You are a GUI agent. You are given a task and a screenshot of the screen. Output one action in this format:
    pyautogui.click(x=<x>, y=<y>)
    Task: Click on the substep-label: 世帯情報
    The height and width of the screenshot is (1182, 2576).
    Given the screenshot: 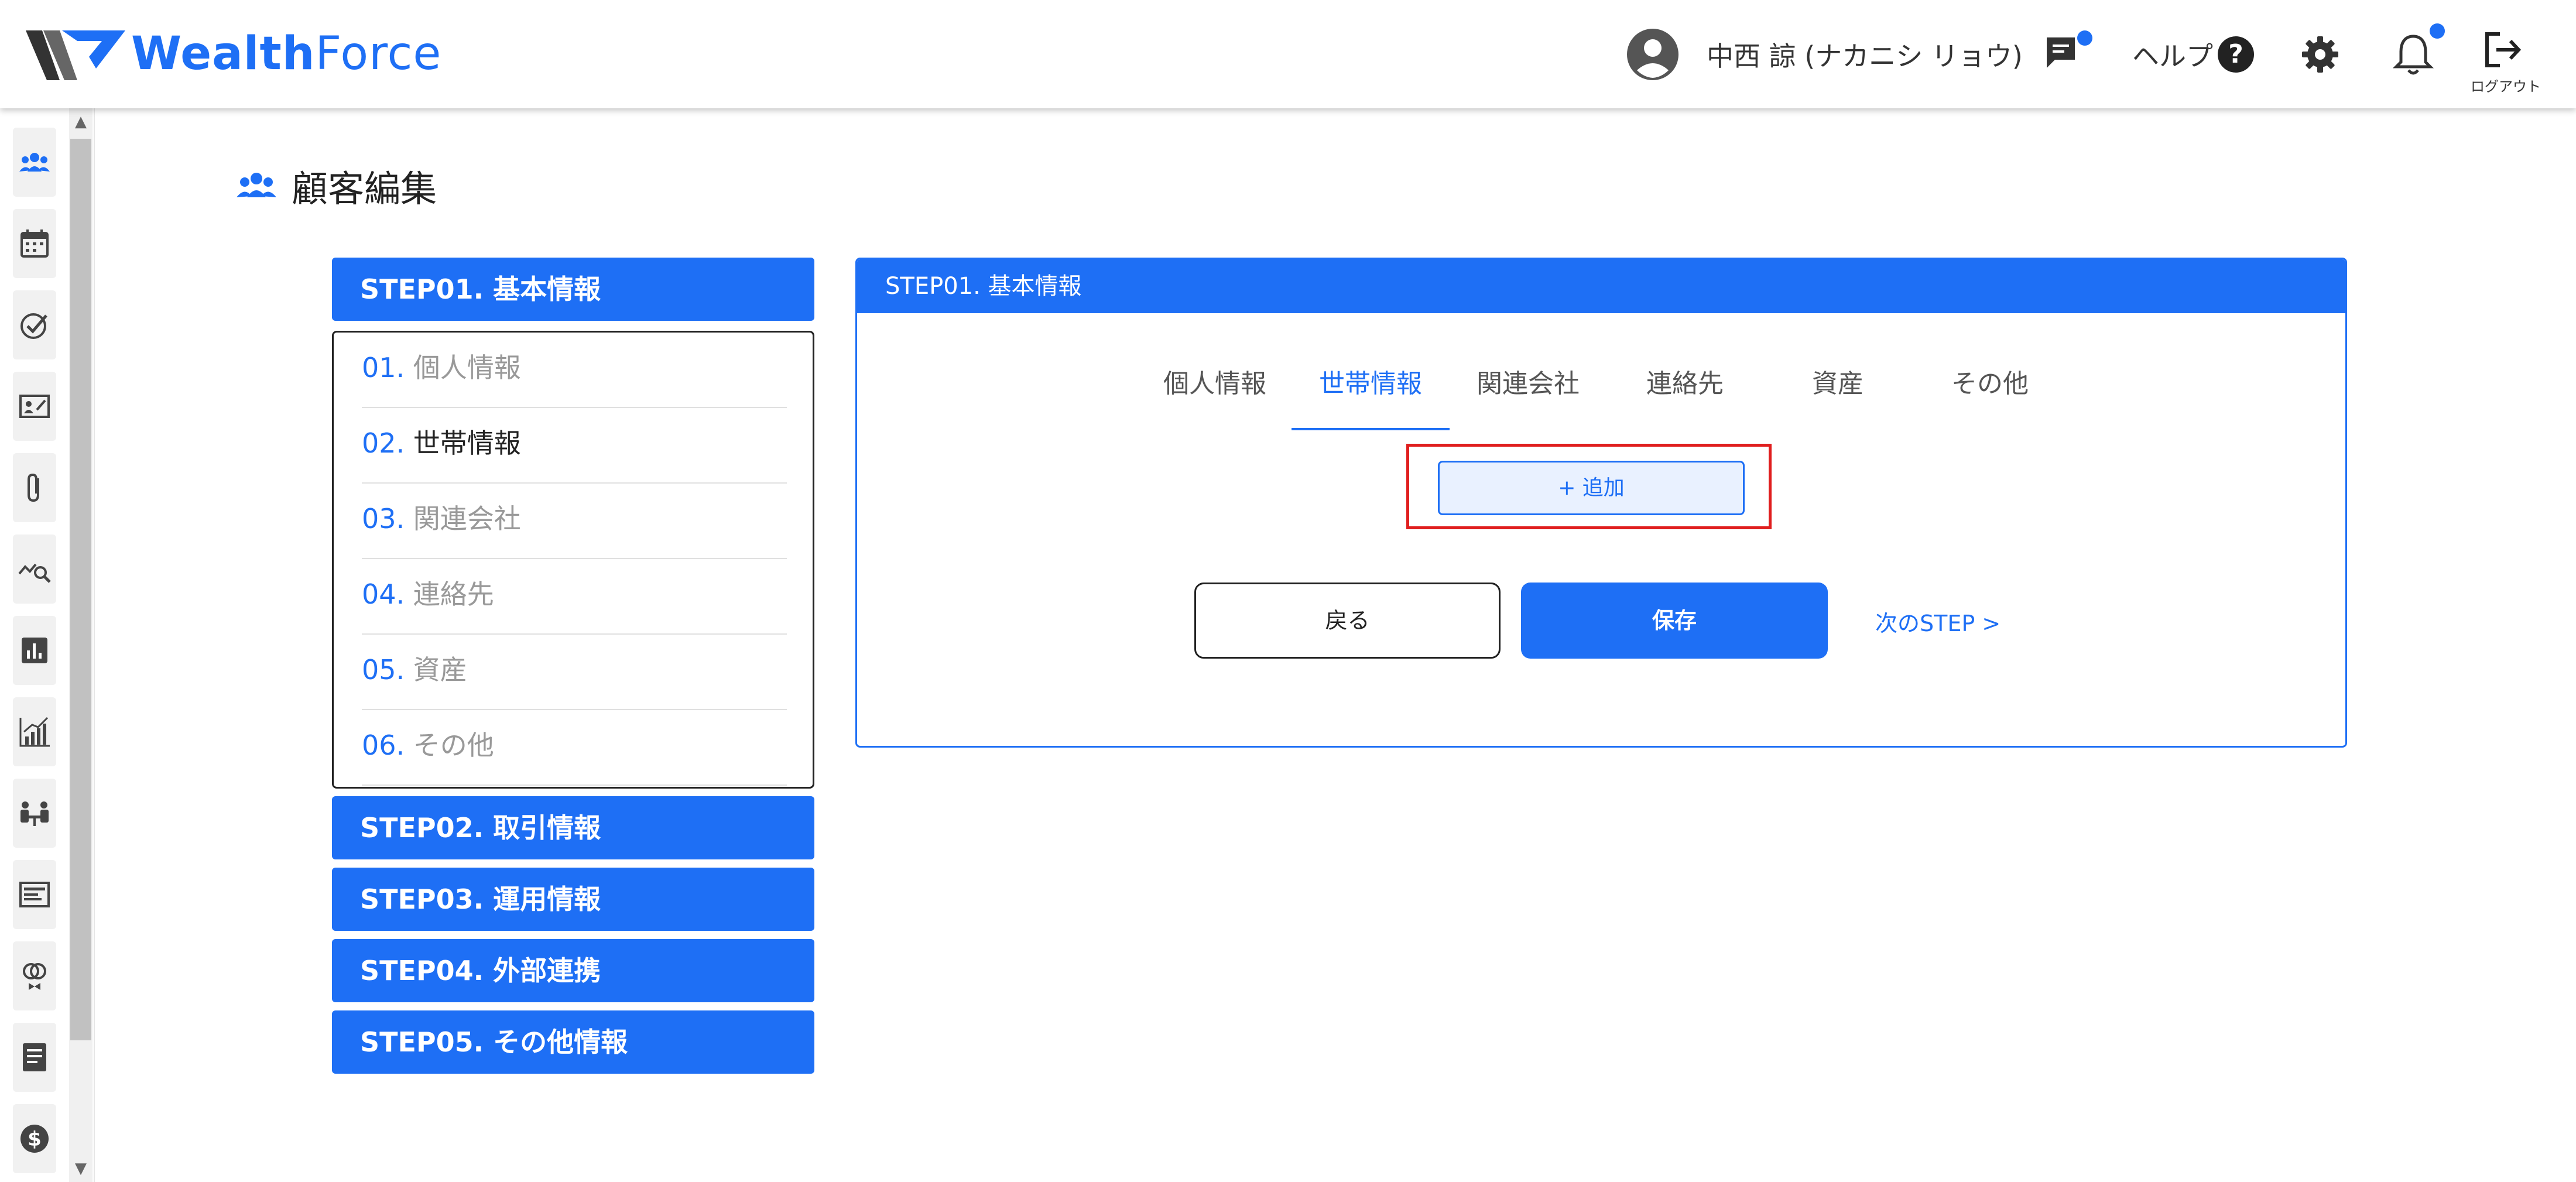 What is the action you would take?
    pyautogui.click(x=467, y=443)
    